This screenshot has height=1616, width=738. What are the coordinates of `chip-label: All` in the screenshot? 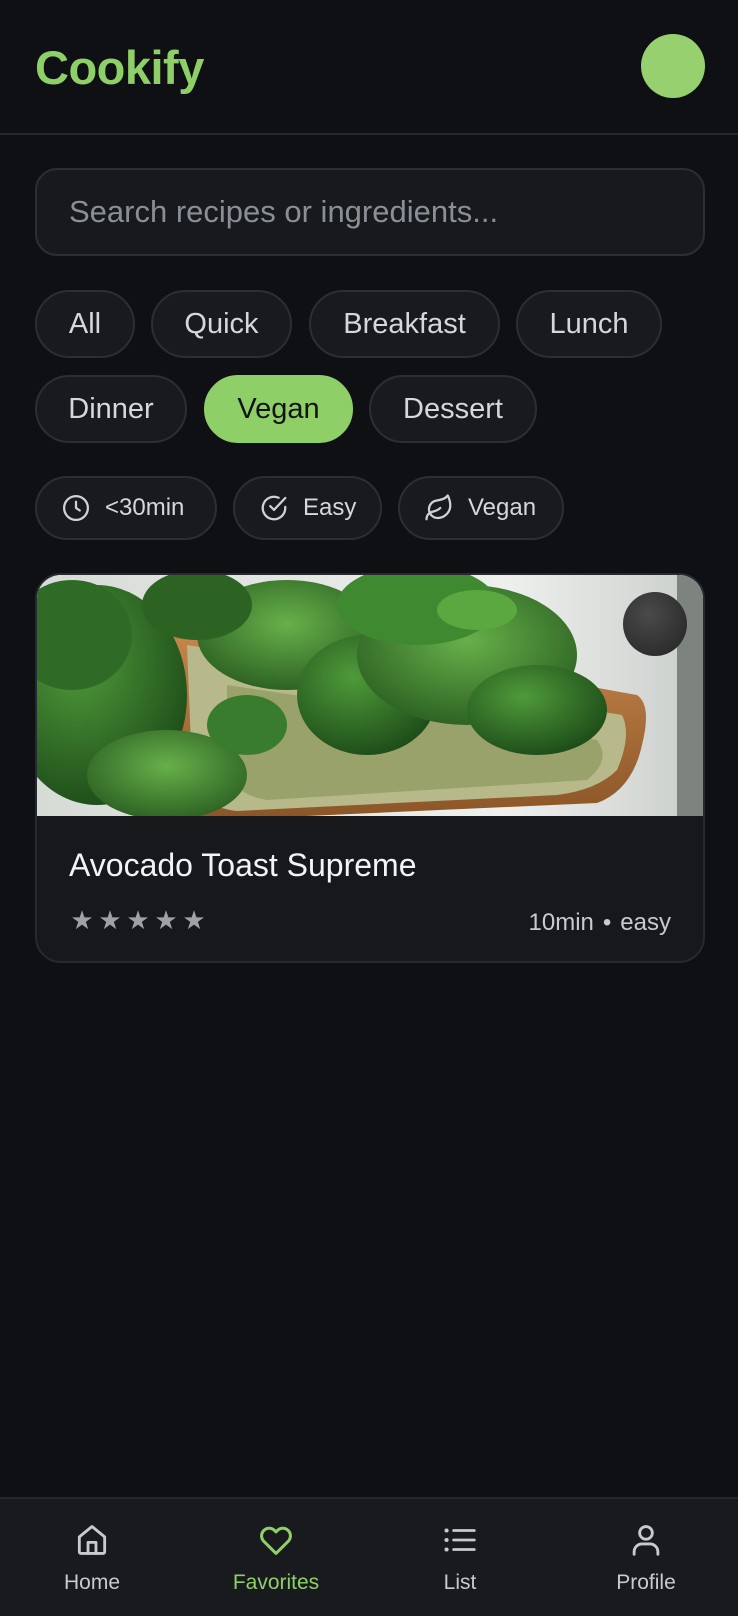 It's located at (85, 323).